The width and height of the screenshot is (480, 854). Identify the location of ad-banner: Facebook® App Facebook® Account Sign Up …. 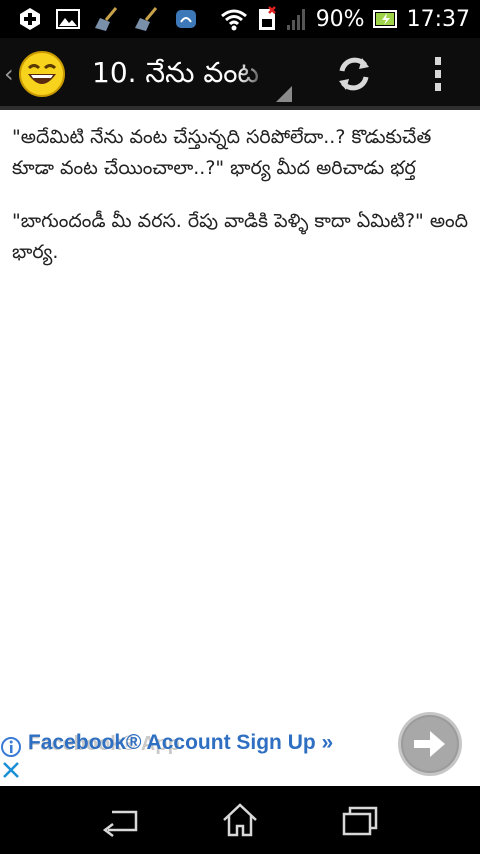
(240, 746).